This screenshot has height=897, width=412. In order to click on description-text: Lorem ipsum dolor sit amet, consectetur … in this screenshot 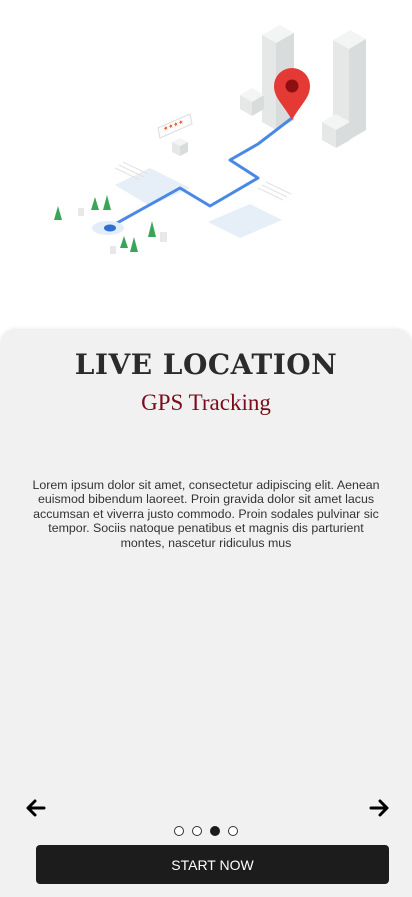, I will do `click(206, 514)`.